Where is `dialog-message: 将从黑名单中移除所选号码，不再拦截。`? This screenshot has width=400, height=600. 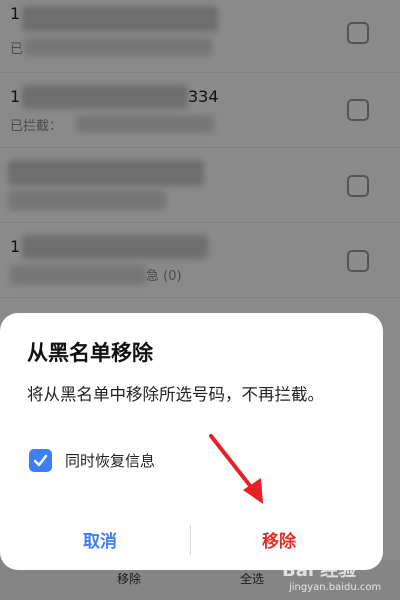 dialog-message: 将从黑名单中移除所选号码，不再拦截。 is located at coordinates (175, 394).